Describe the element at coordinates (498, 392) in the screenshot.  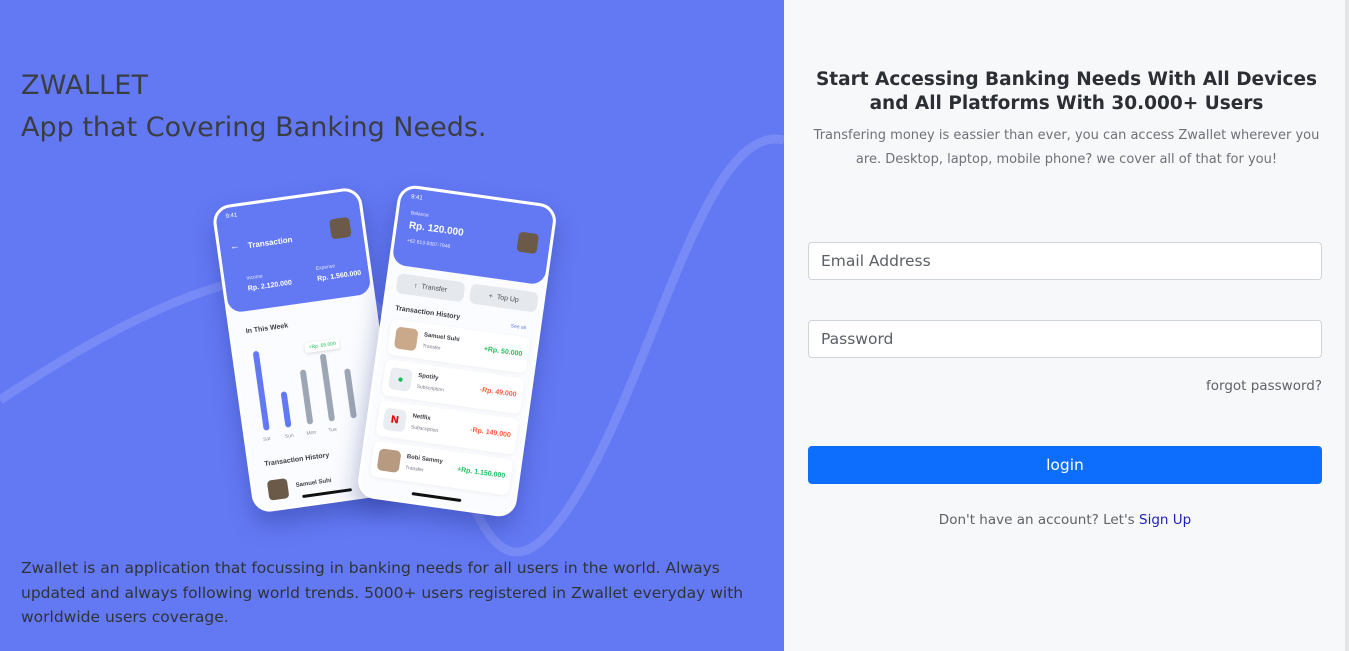
I see `item-amount: -Rp. 49.000` at that location.